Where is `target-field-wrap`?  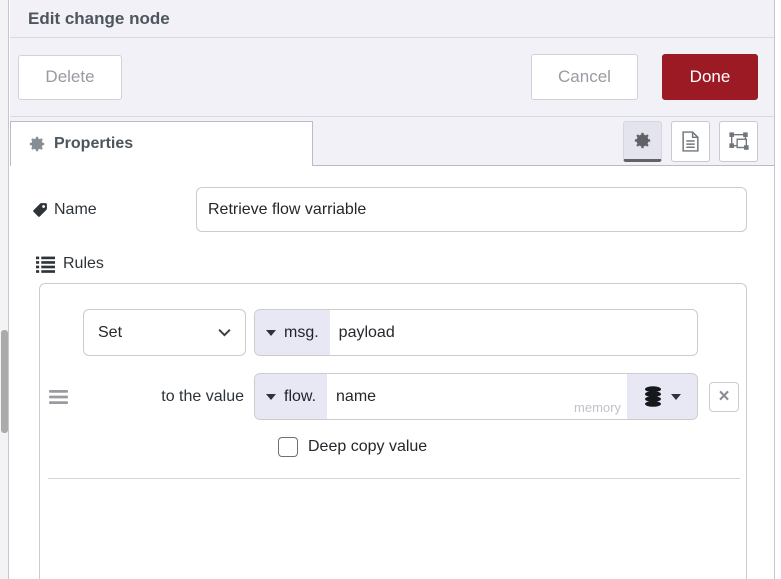 target-field-wrap is located at coordinates (513, 332).